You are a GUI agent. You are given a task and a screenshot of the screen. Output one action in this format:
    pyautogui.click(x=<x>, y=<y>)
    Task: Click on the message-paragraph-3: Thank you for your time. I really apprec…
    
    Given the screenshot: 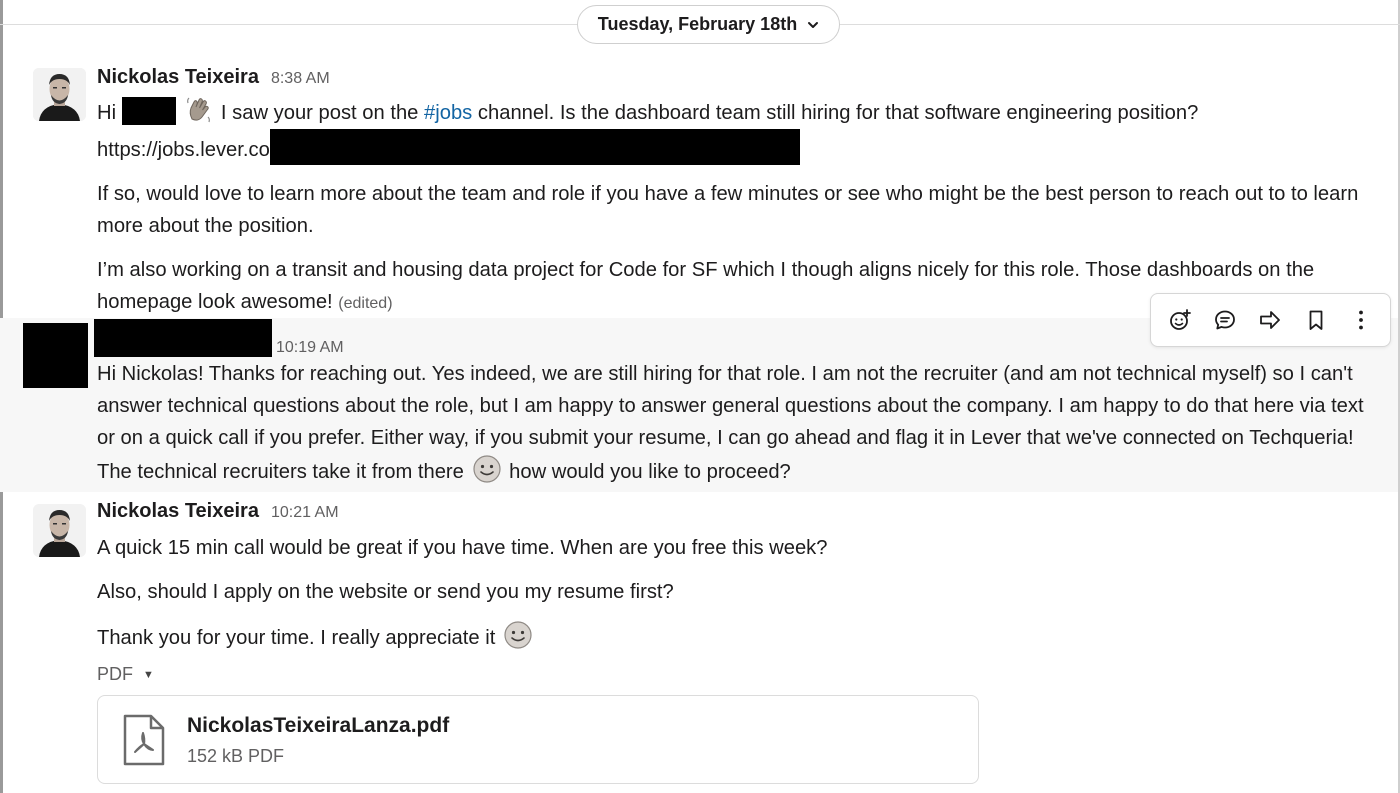 What is the action you would take?
    pyautogui.click(x=742, y=637)
    